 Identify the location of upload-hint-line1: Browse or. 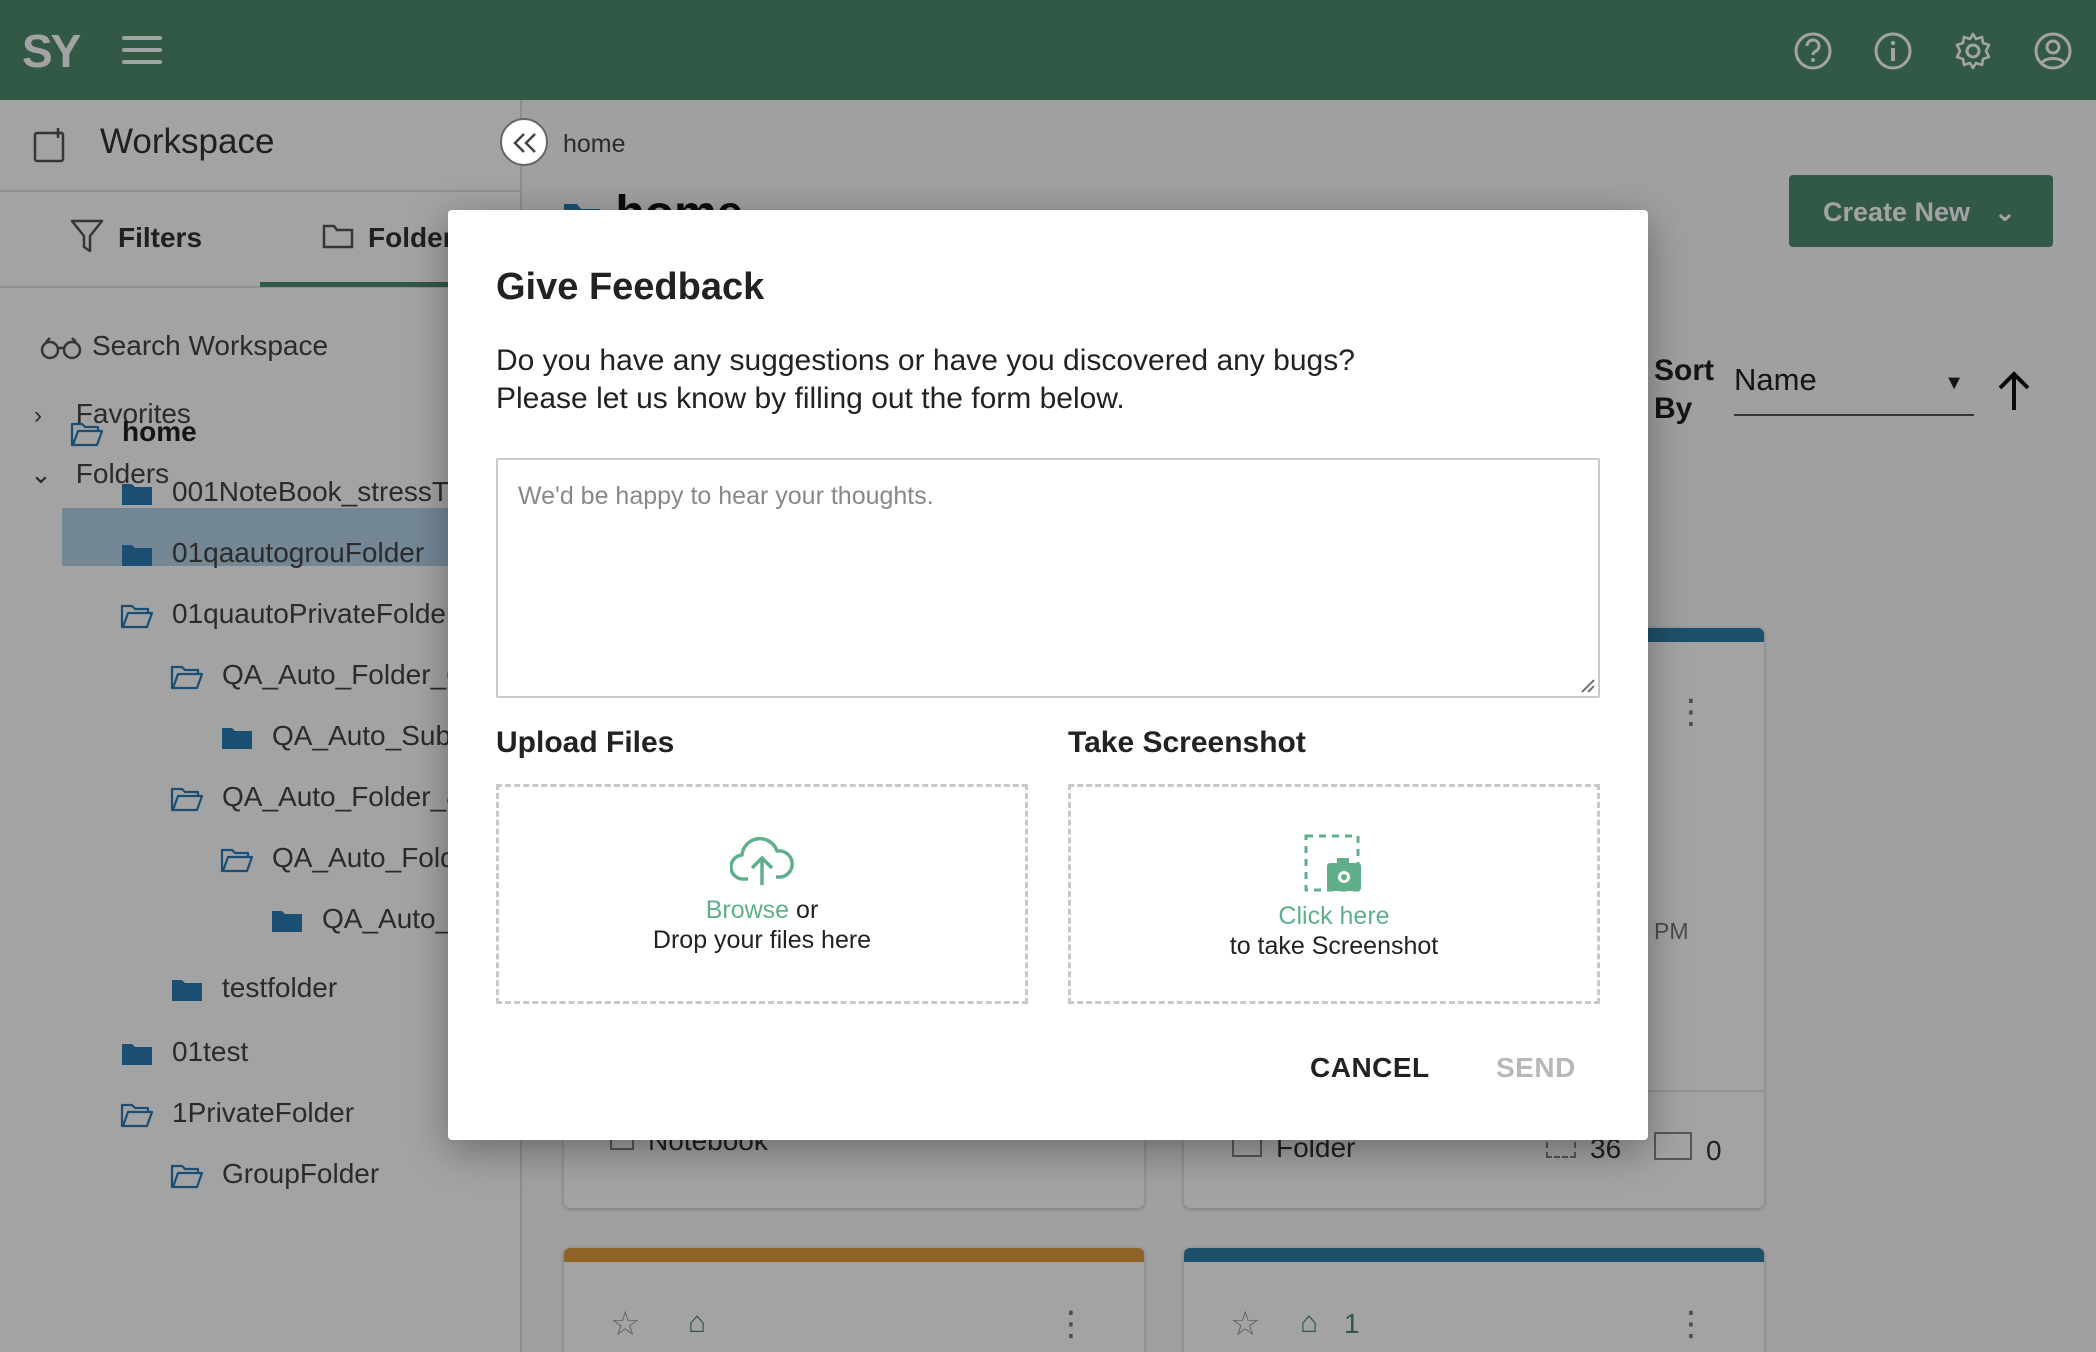
(762, 910).